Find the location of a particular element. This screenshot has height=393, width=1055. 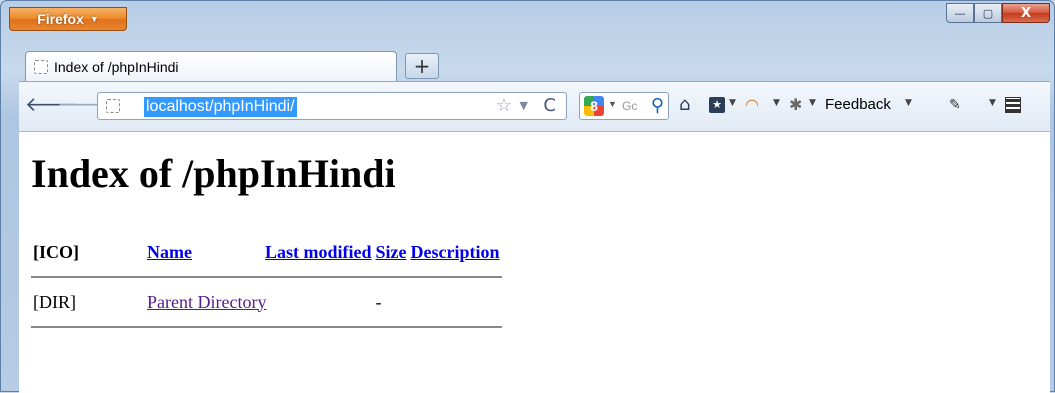

header-name: Name is located at coordinates (204, 252).